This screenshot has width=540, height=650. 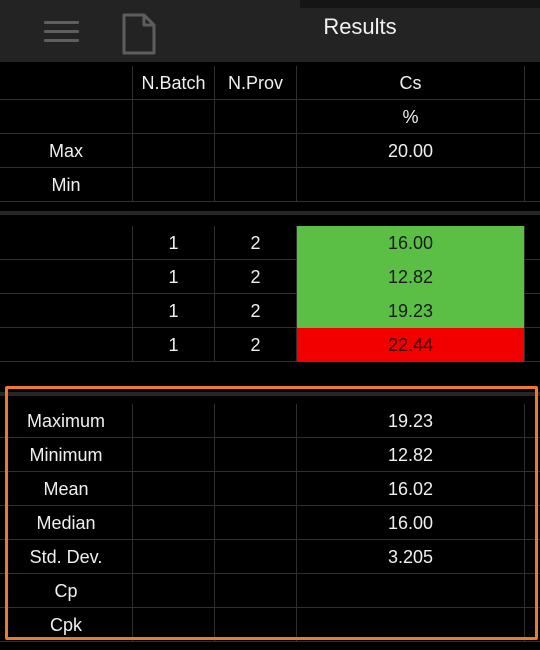 I want to click on table-row: 1 2 19.23, so click(x=270, y=311).